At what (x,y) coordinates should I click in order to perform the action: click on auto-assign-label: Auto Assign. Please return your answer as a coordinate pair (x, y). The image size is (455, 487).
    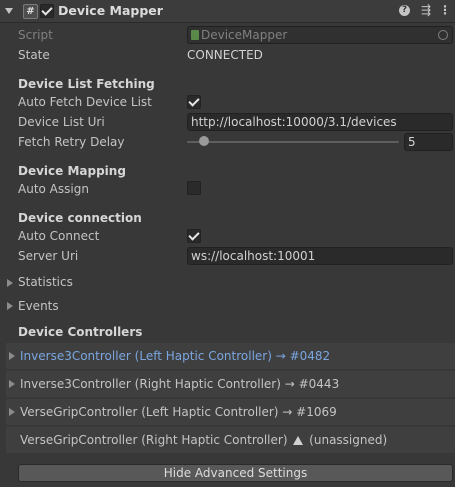
    Looking at the image, I should click on (53, 189).